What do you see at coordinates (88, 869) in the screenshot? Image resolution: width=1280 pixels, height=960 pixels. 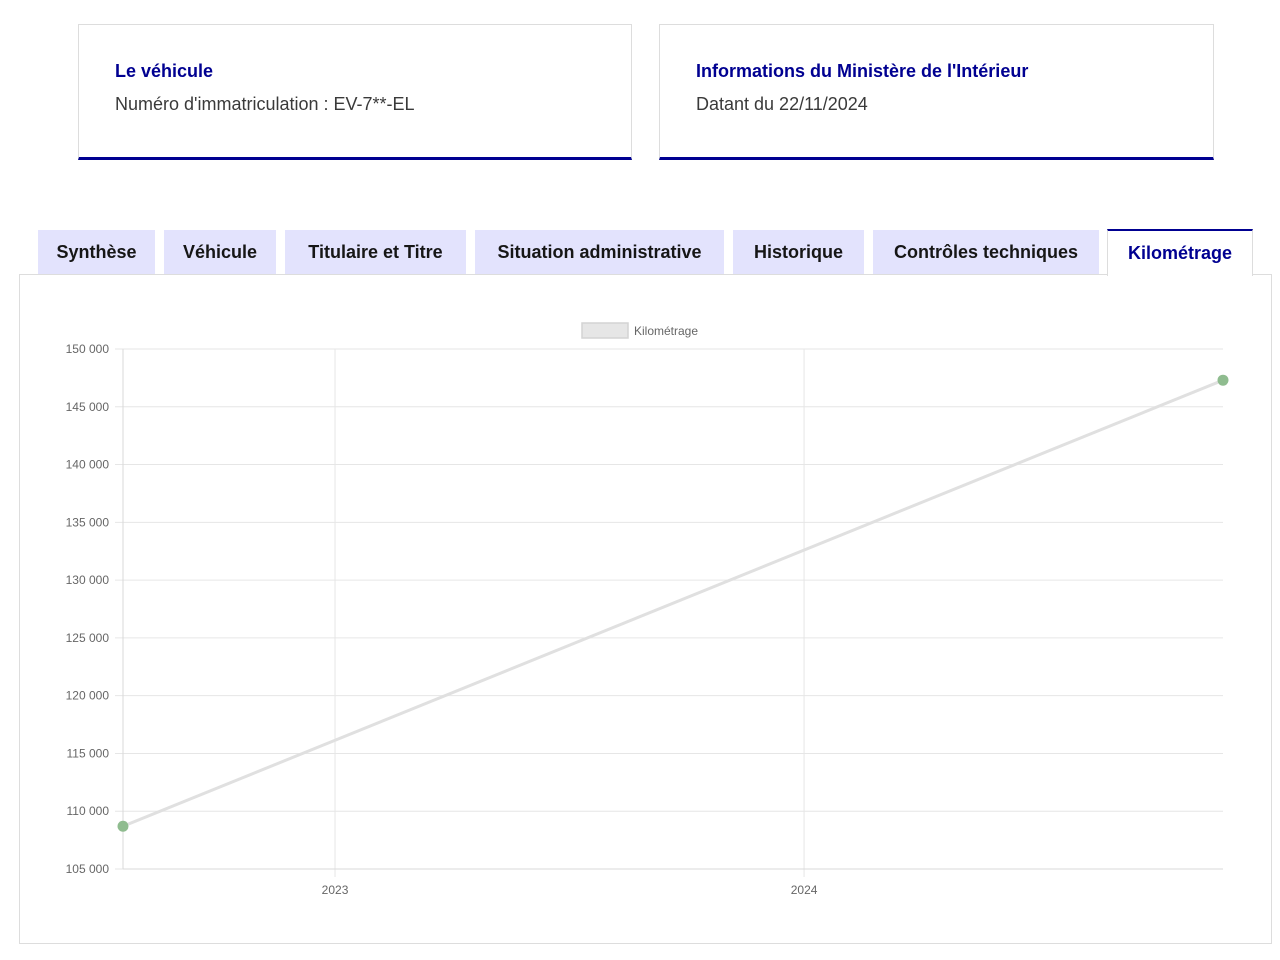 I see `y-tick-label: 105 000` at bounding box center [88, 869].